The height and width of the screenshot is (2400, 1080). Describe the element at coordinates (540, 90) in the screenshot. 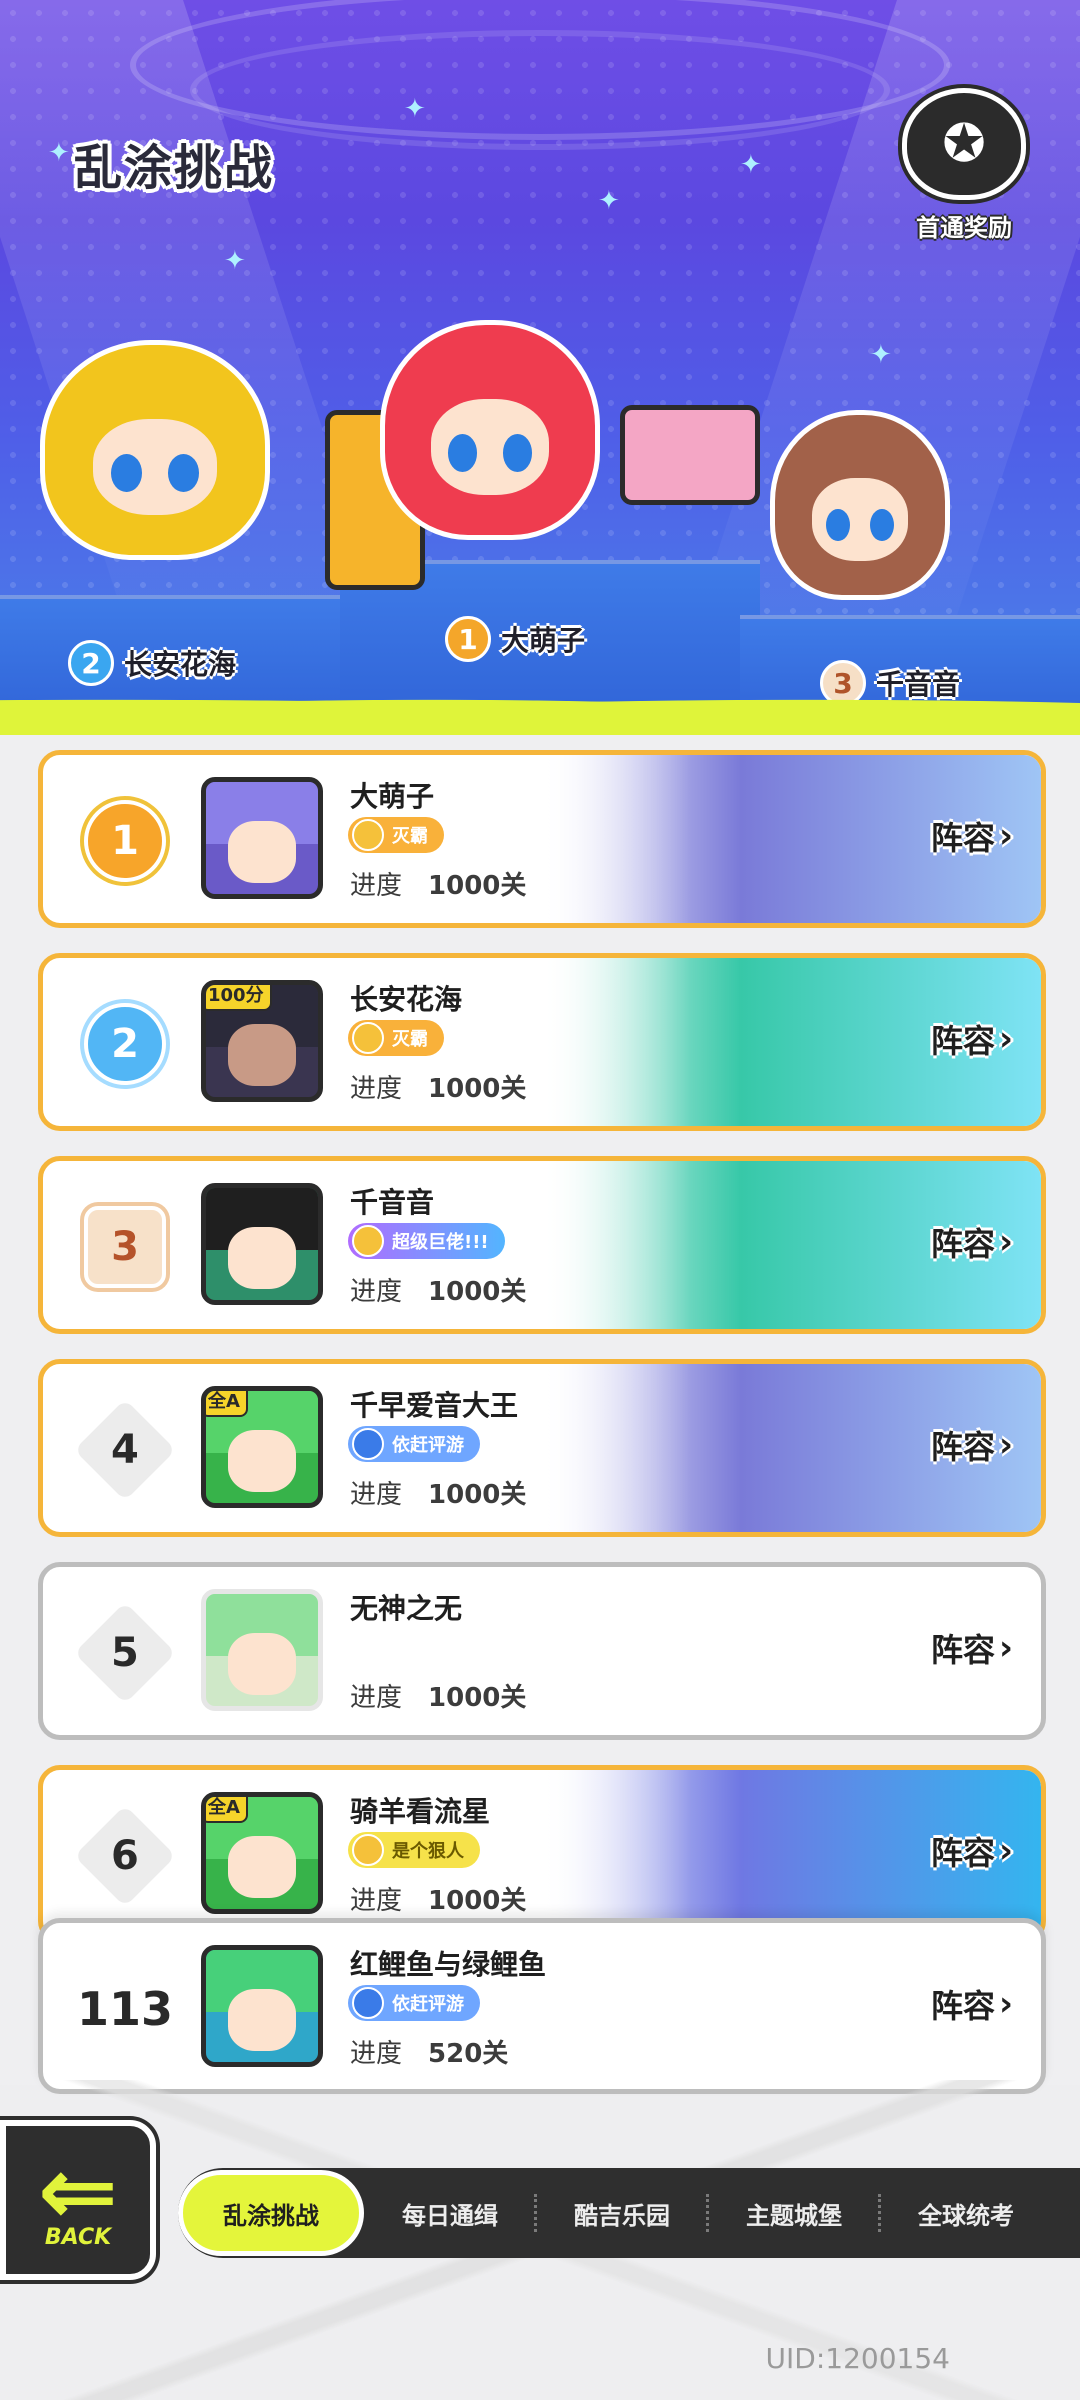

I see `stage-light-ring` at that location.